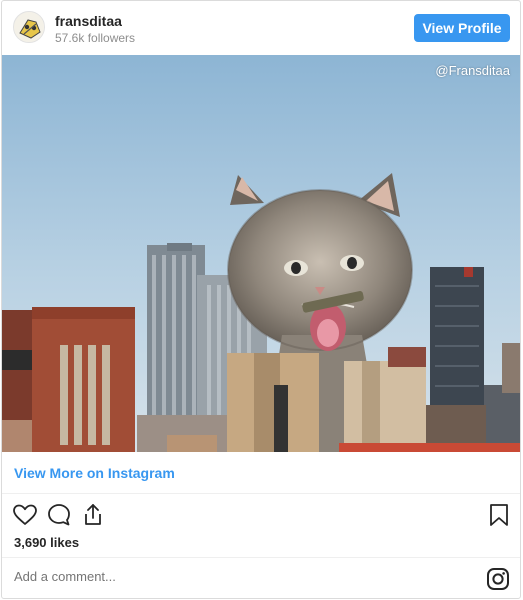 The width and height of the screenshot is (523, 600). I want to click on instagram-logo-icon, so click(498, 579).